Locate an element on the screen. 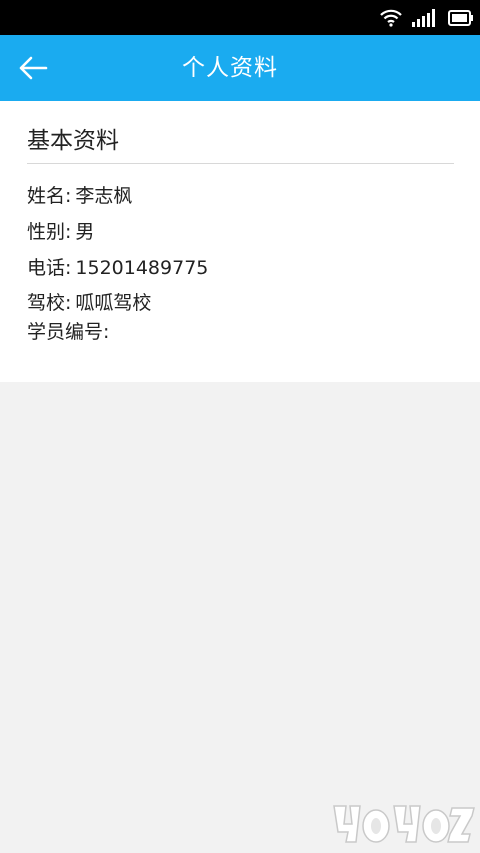 This screenshot has height=853, width=480. page-title: 个人资料 is located at coordinates (230, 68).